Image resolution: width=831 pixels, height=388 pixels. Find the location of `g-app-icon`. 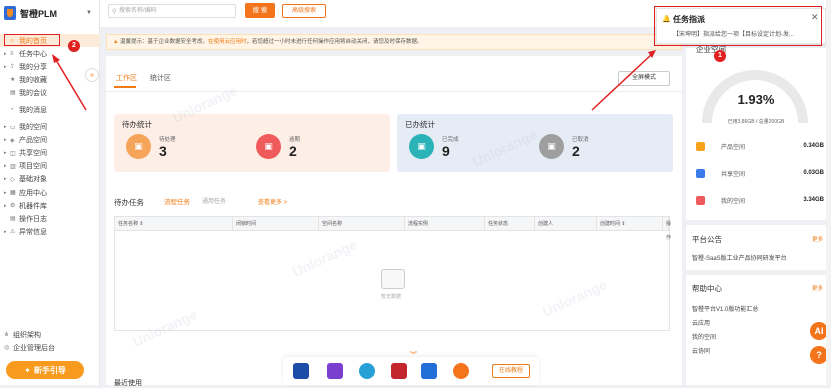

g-app-icon is located at coordinates (429, 371).